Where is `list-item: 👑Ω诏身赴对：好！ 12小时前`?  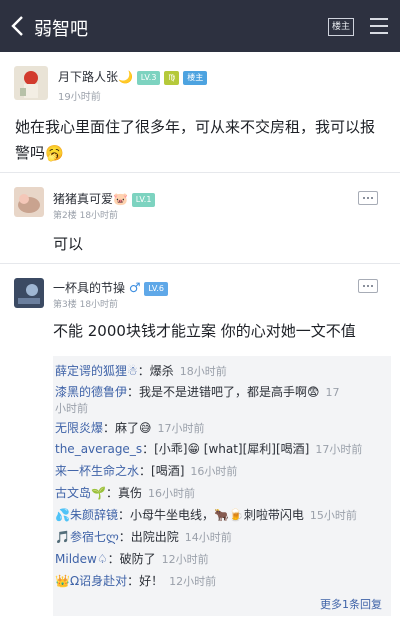
list-item: 👑Ω诏身赴对：好！ 12小时前 is located at coordinates (135, 580).